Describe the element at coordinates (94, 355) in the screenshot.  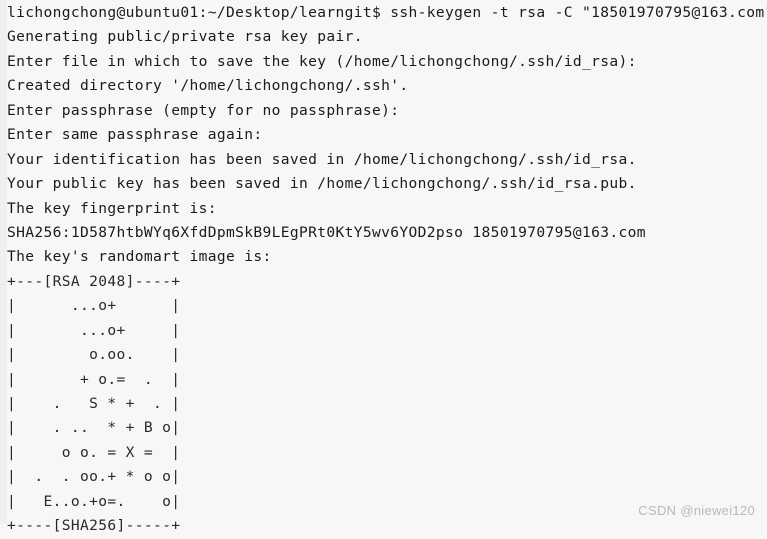
I see `randomart-row: | o.oo. |` at that location.